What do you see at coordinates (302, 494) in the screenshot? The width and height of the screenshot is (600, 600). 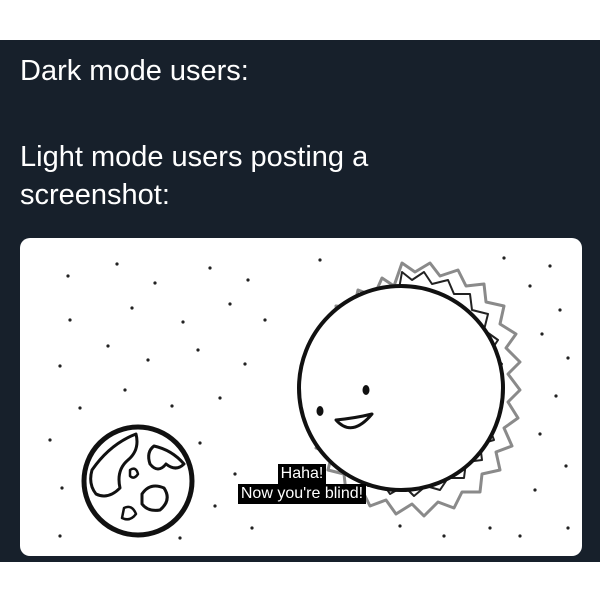 I see `subtitle-line-2: Now you're blind!` at bounding box center [302, 494].